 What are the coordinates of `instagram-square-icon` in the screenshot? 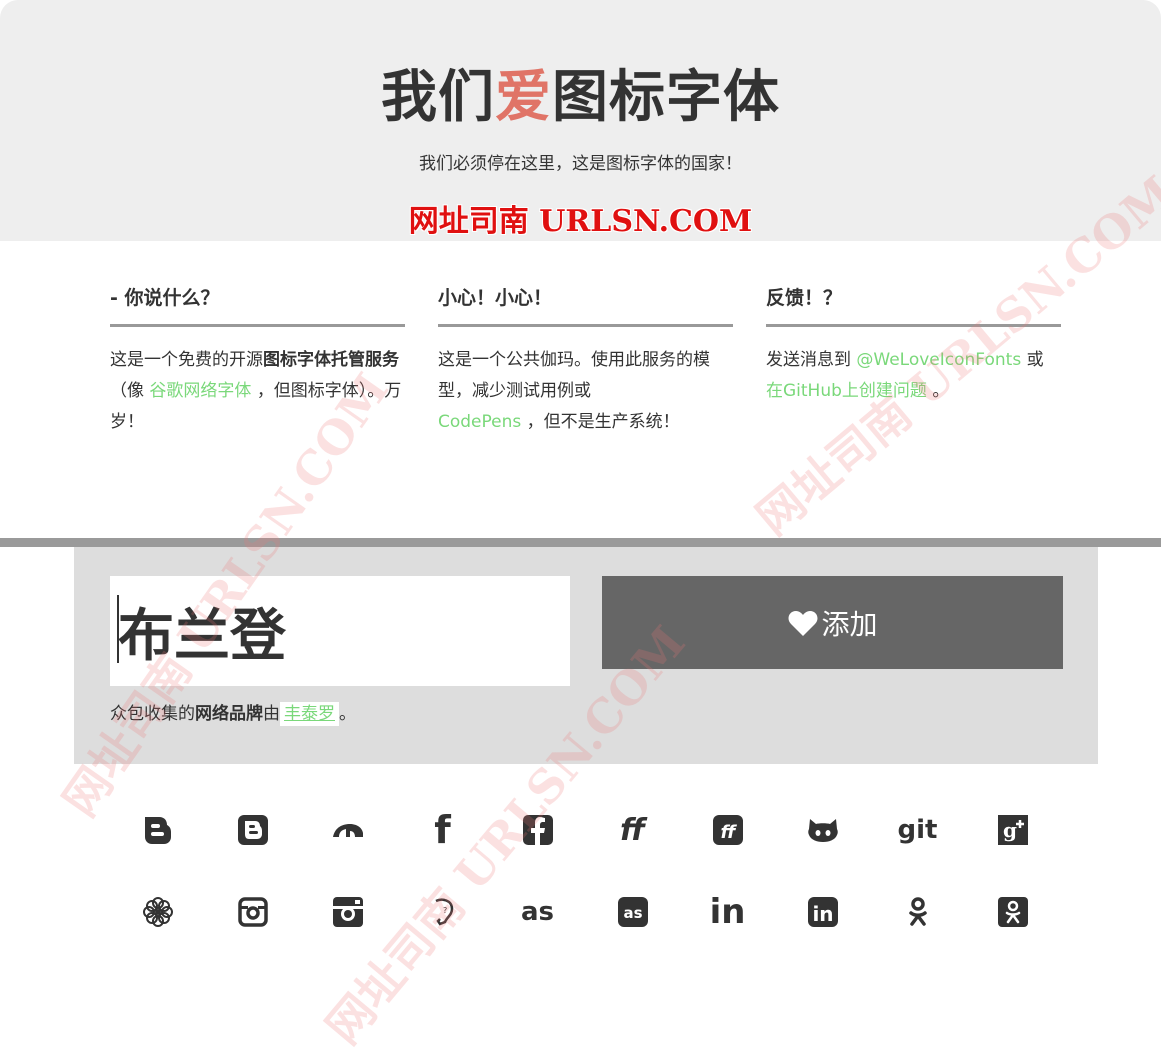 It's located at (347, 912).